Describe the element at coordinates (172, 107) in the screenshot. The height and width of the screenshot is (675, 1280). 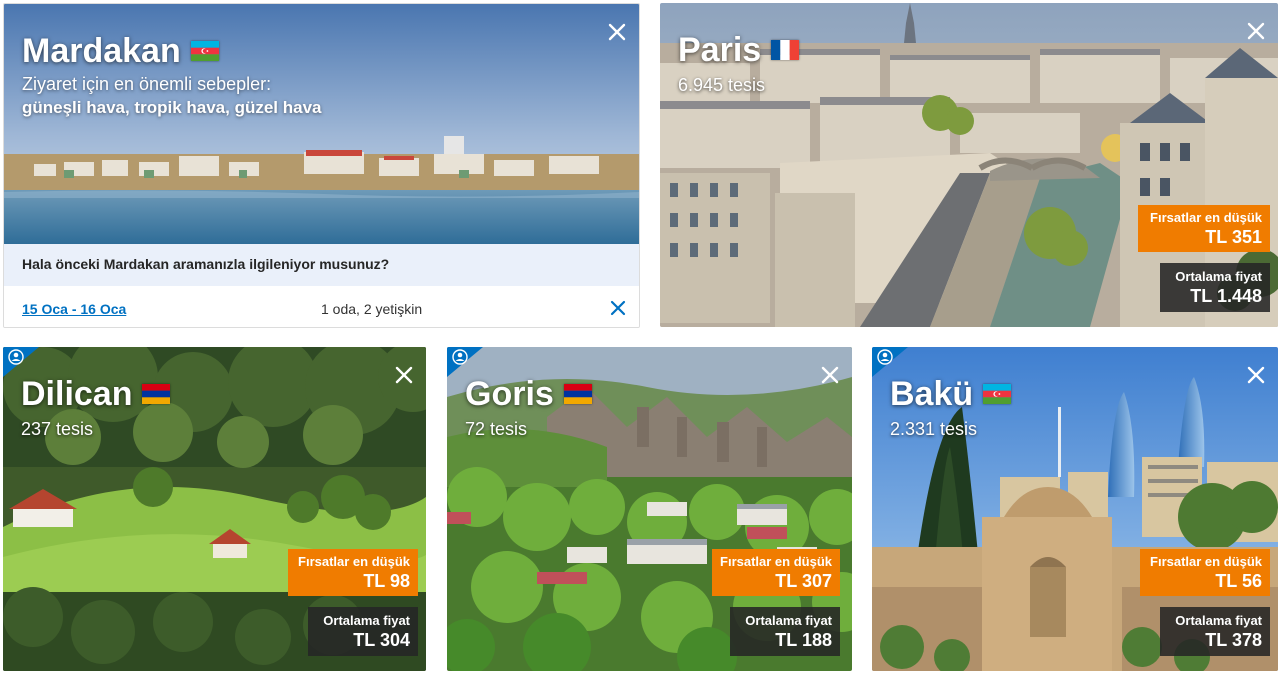
I see `reasons-list: güneşli hava, tropik hava, güzel hava` at that location.